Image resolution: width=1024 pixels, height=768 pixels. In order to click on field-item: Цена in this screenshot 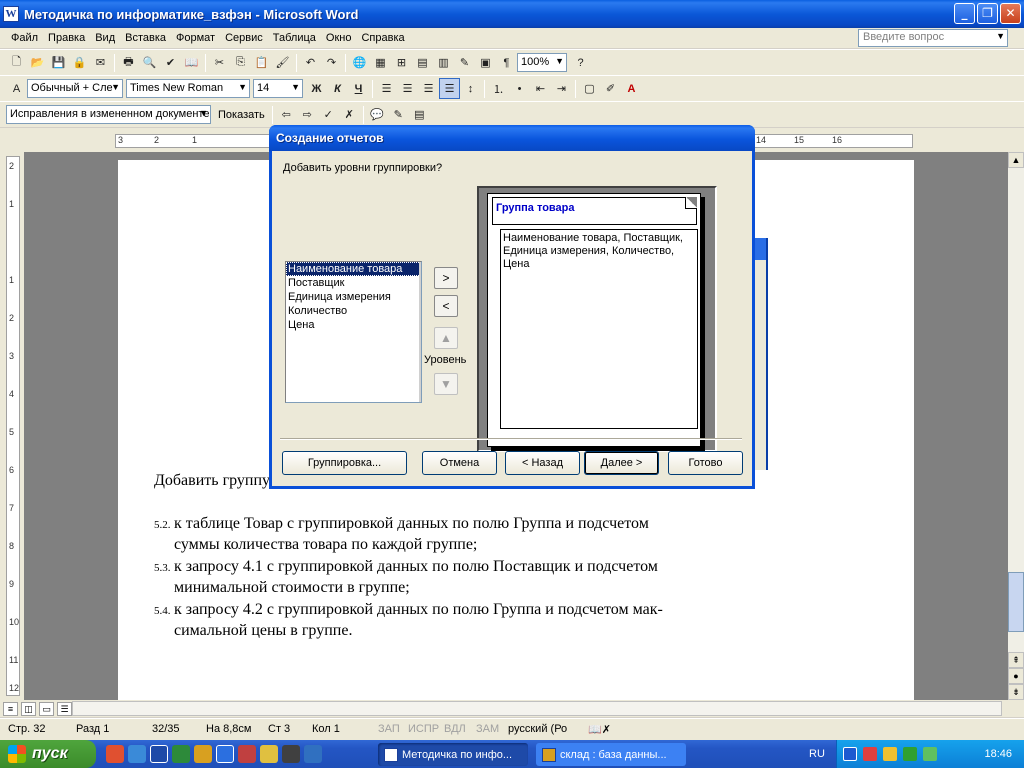, I will do `click(353, 325)`.